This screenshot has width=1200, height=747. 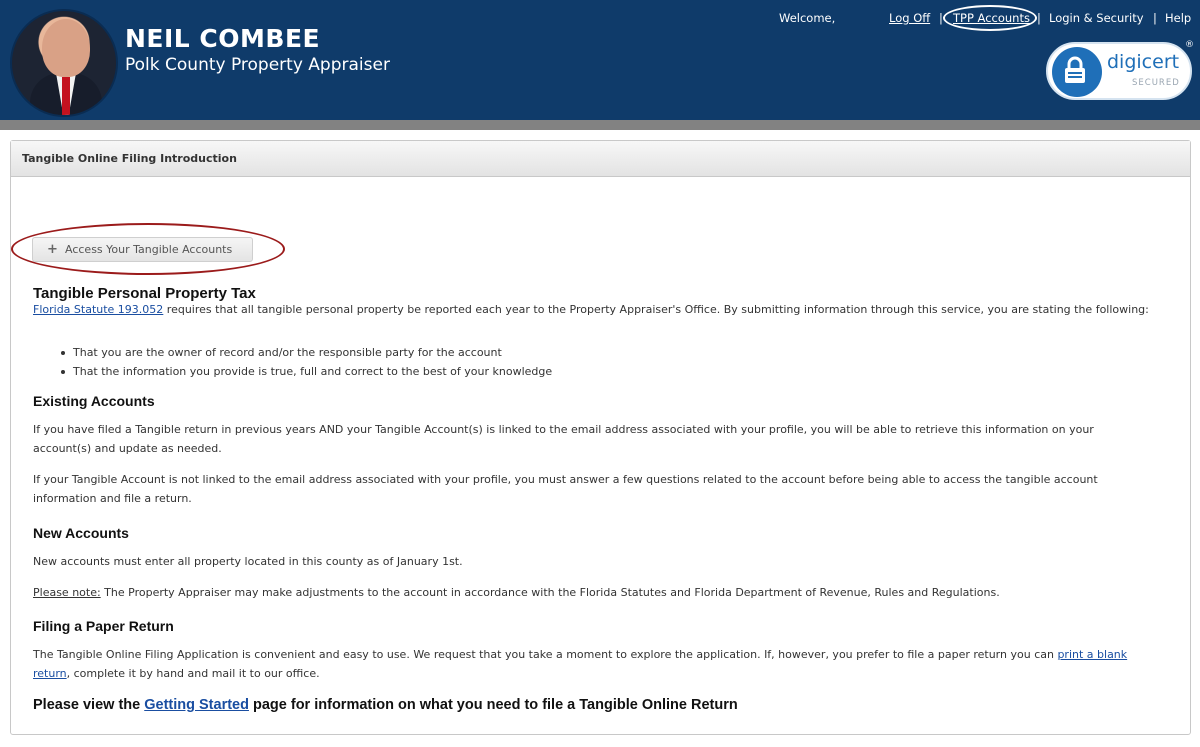 I want to click on panel-title: Tangible Online Filing Introduction, so click(x=600, y=159).